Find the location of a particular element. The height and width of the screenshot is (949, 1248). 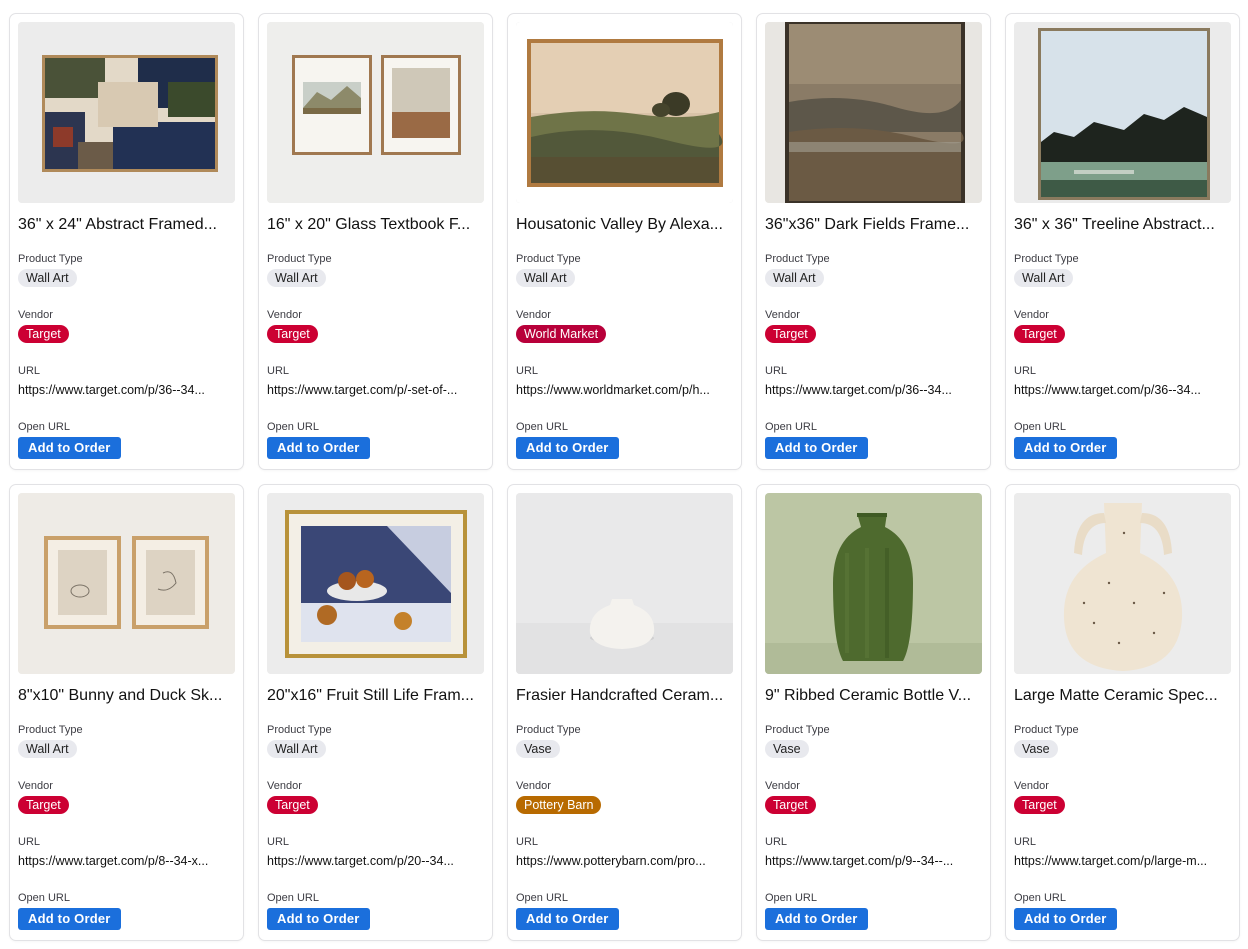

landscape-painting-image is located at coordinates (624, 112).